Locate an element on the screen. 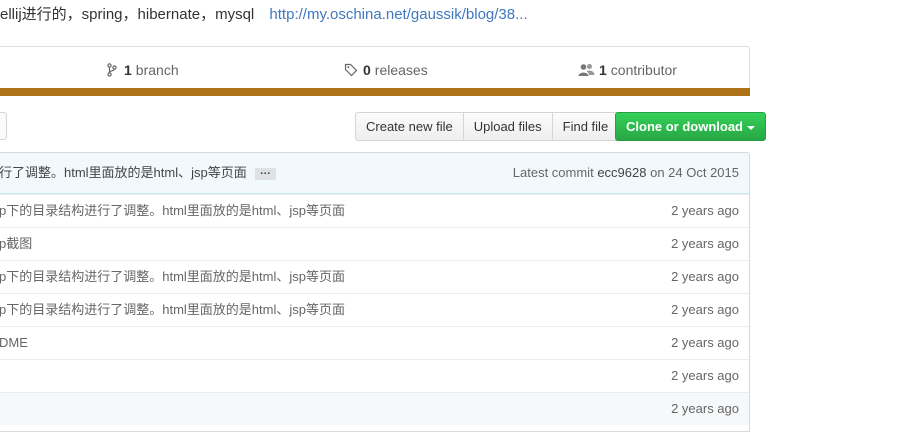  contributors-label: contributor is located at coordinates (643, 70).